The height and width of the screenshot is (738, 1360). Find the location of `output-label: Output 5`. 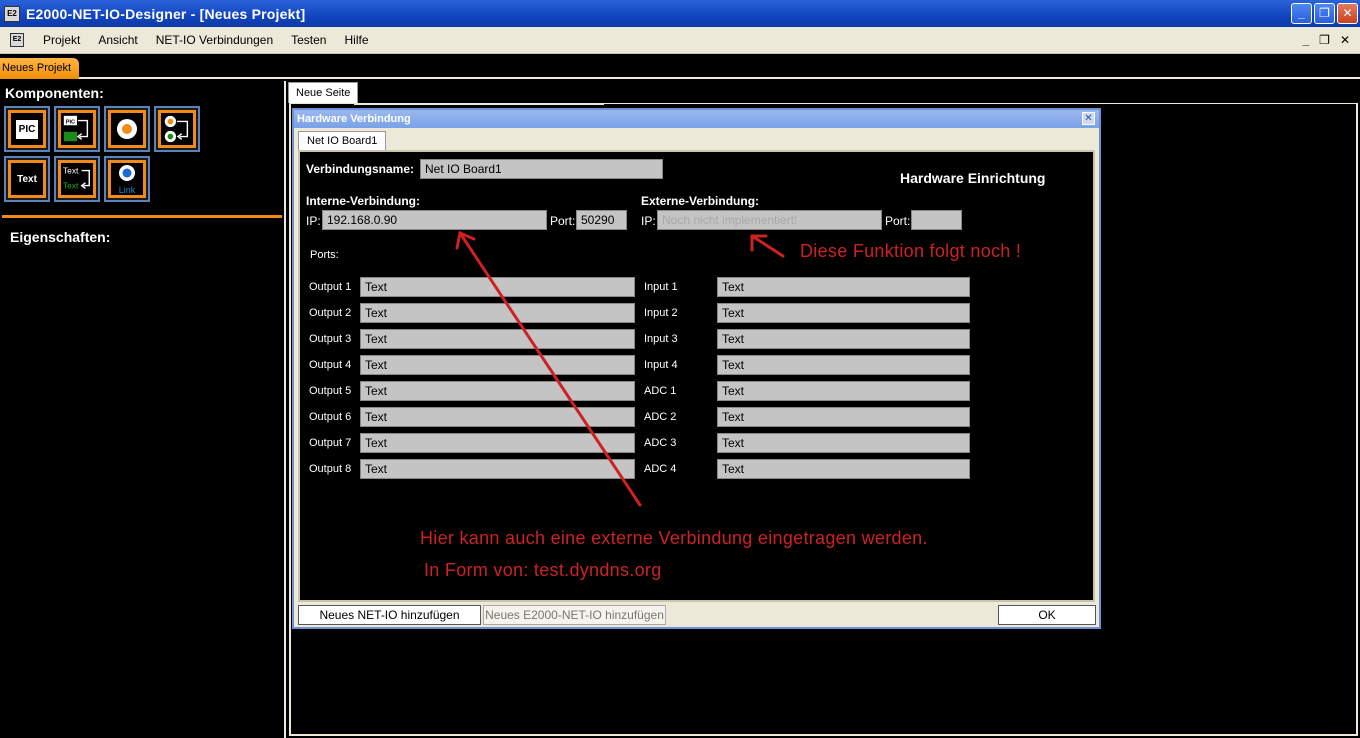

output-label: Output 5 is located at coordinates (330, 391).